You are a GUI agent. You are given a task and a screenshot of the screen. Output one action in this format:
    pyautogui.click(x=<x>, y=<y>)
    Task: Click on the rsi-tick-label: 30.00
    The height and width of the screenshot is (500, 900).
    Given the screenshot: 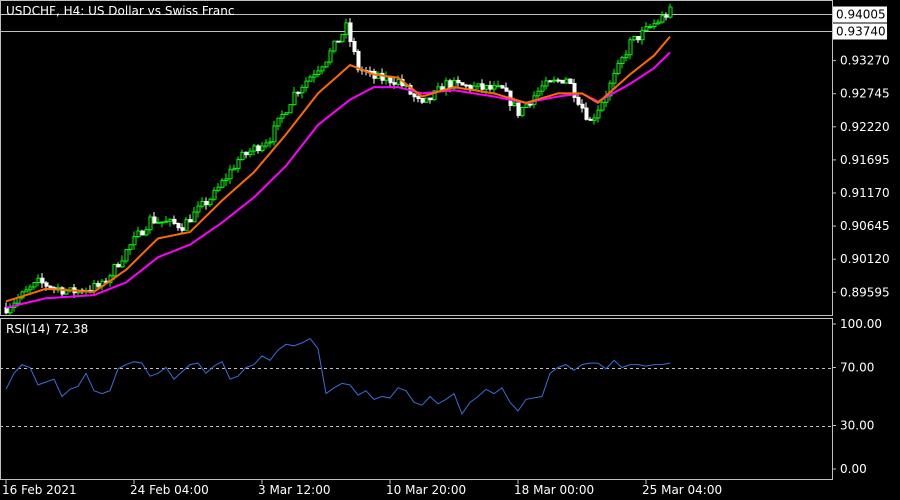 What is the action you would take?
    pyautogui.click(x=857, y=426)
    